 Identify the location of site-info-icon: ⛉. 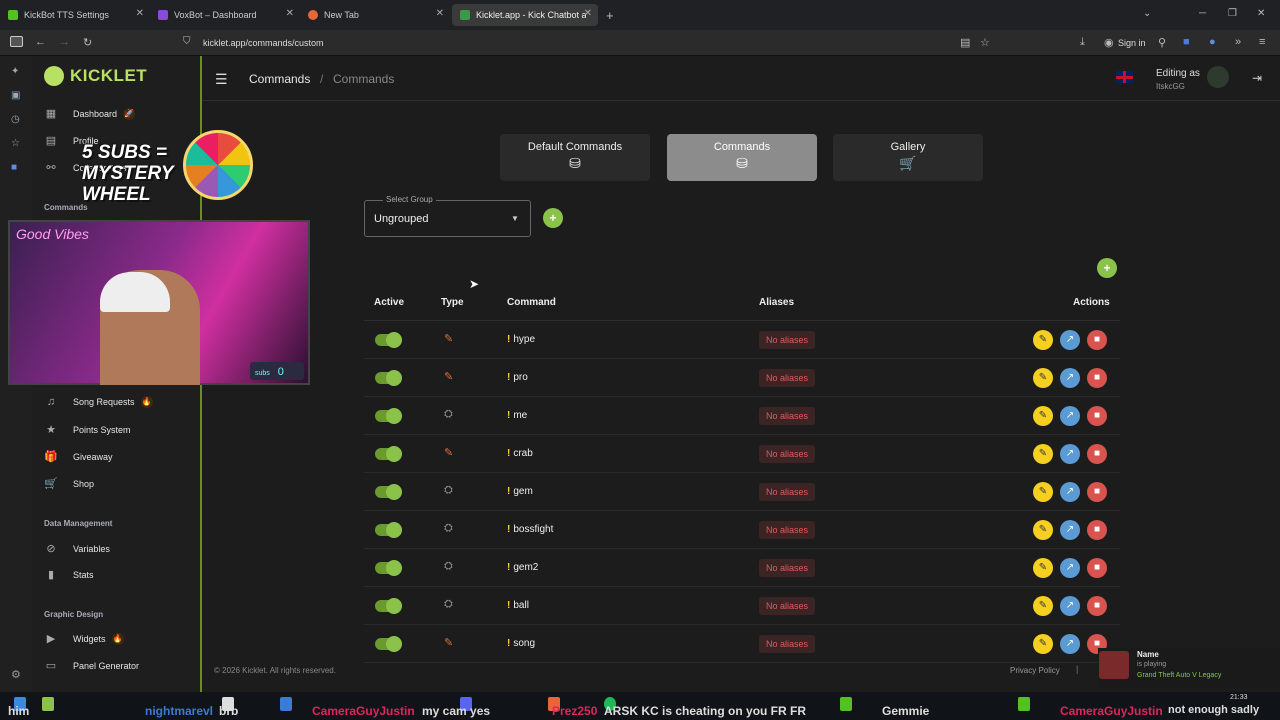
(187, 41).